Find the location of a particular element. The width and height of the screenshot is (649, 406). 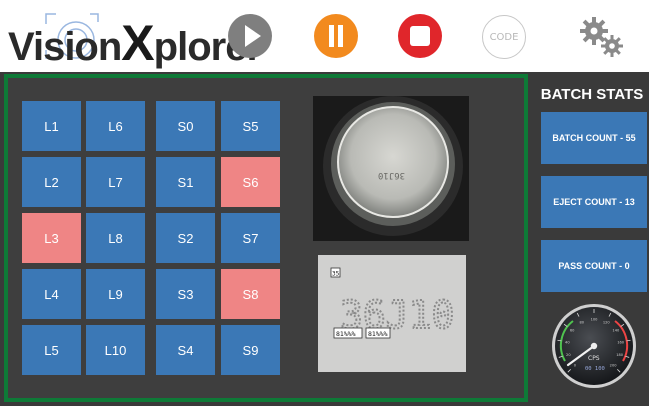

station-tile-s5: S5 is located at coordinates (250, 126).